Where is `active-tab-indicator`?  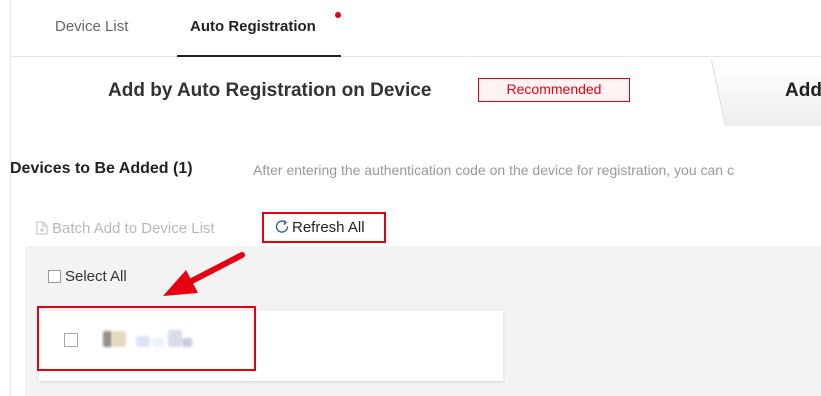 active-tab-indicator is located at coordinates (259, 56).